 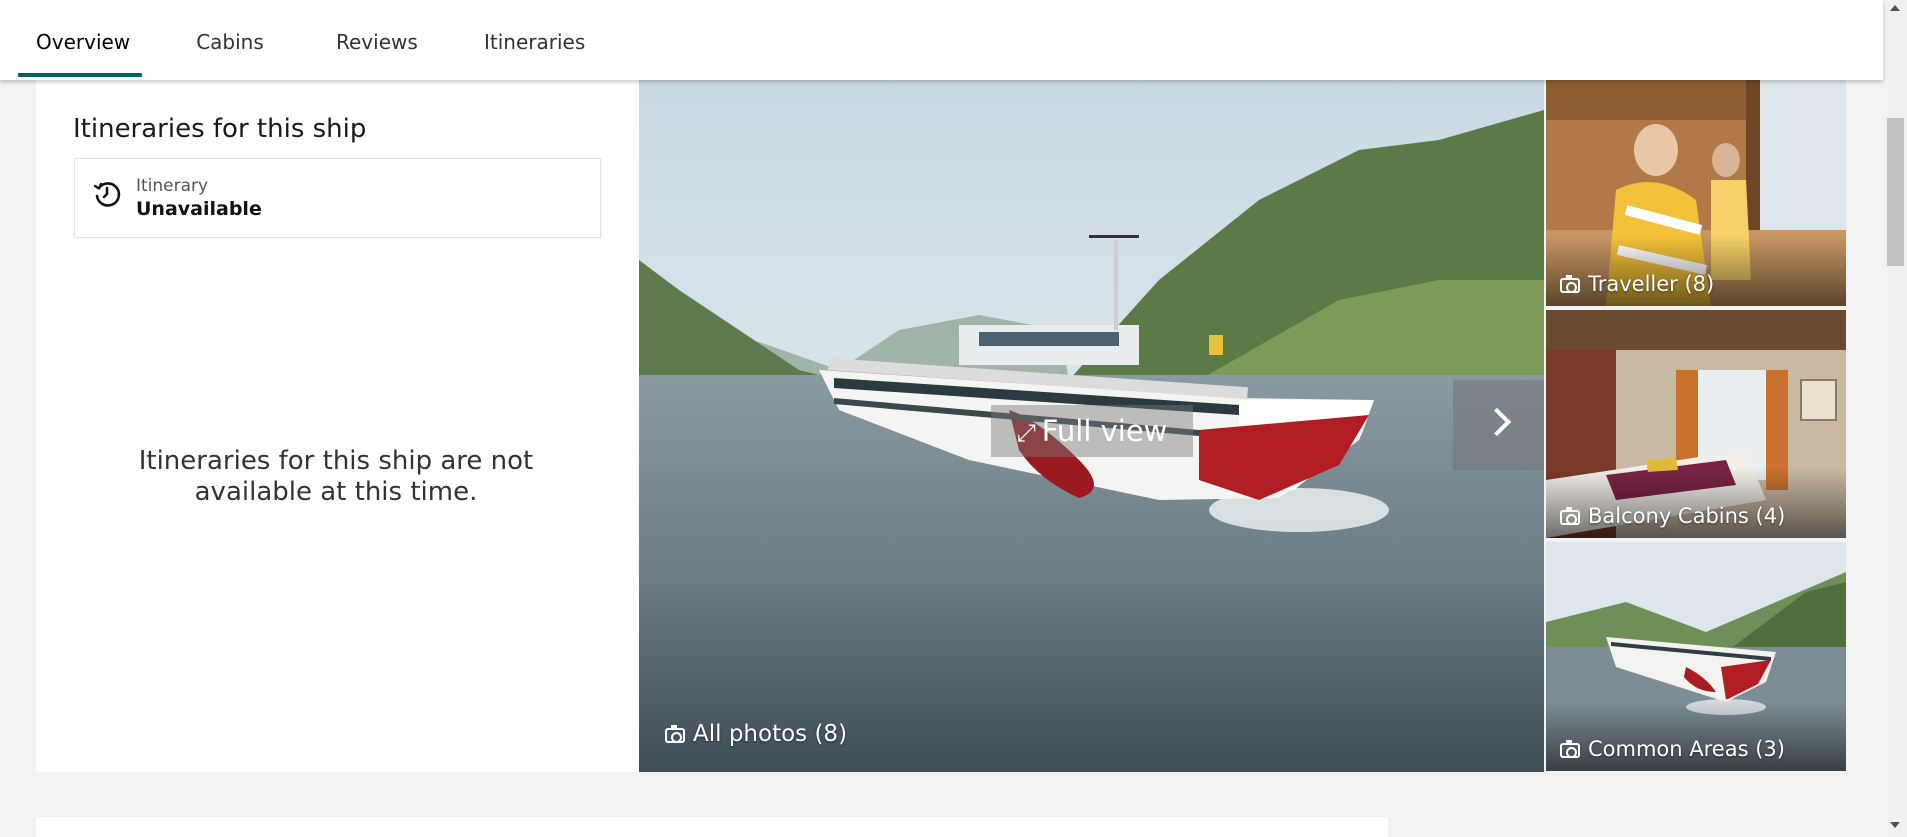 I want to click on next-photo-button, so click(x=1498, y=425).